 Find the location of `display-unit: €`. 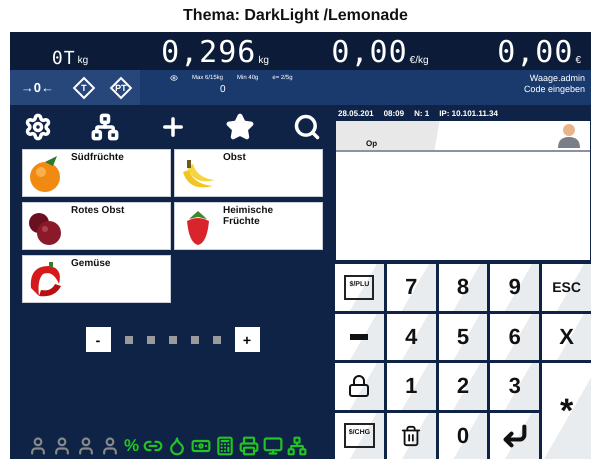

display-unit: € is located at coordinates (578, 60).